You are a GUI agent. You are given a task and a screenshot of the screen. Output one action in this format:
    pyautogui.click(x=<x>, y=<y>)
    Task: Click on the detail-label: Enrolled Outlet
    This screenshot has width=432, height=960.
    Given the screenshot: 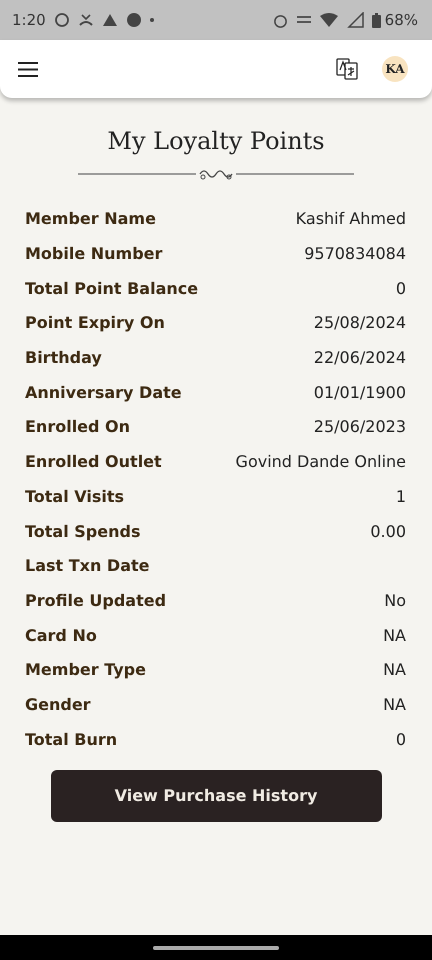 What is the action you would take?
    pyautogui.click(x=93, y=462)
    